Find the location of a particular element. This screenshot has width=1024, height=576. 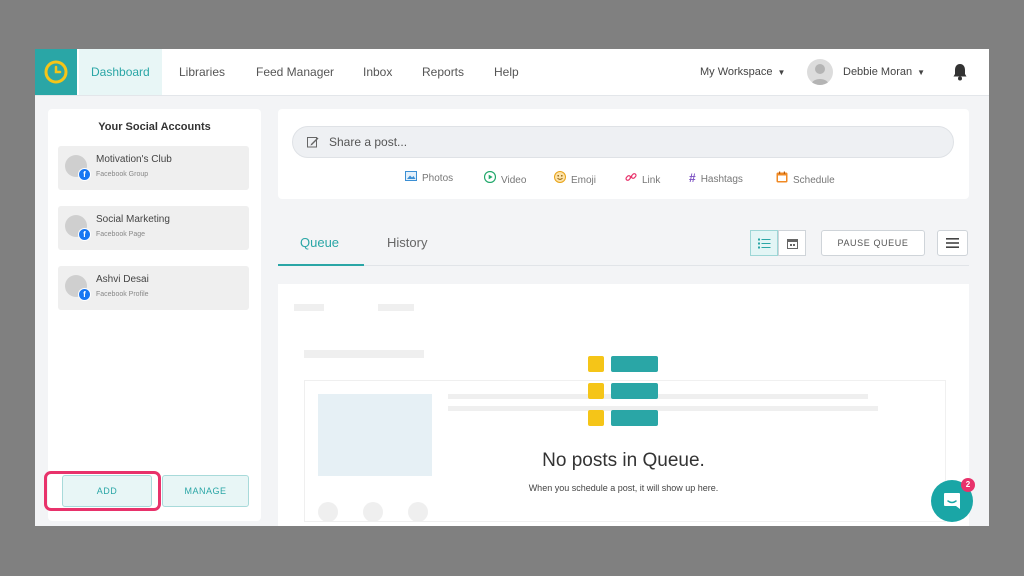

account-name: Social Marketing is located at coordinates (133, 219).